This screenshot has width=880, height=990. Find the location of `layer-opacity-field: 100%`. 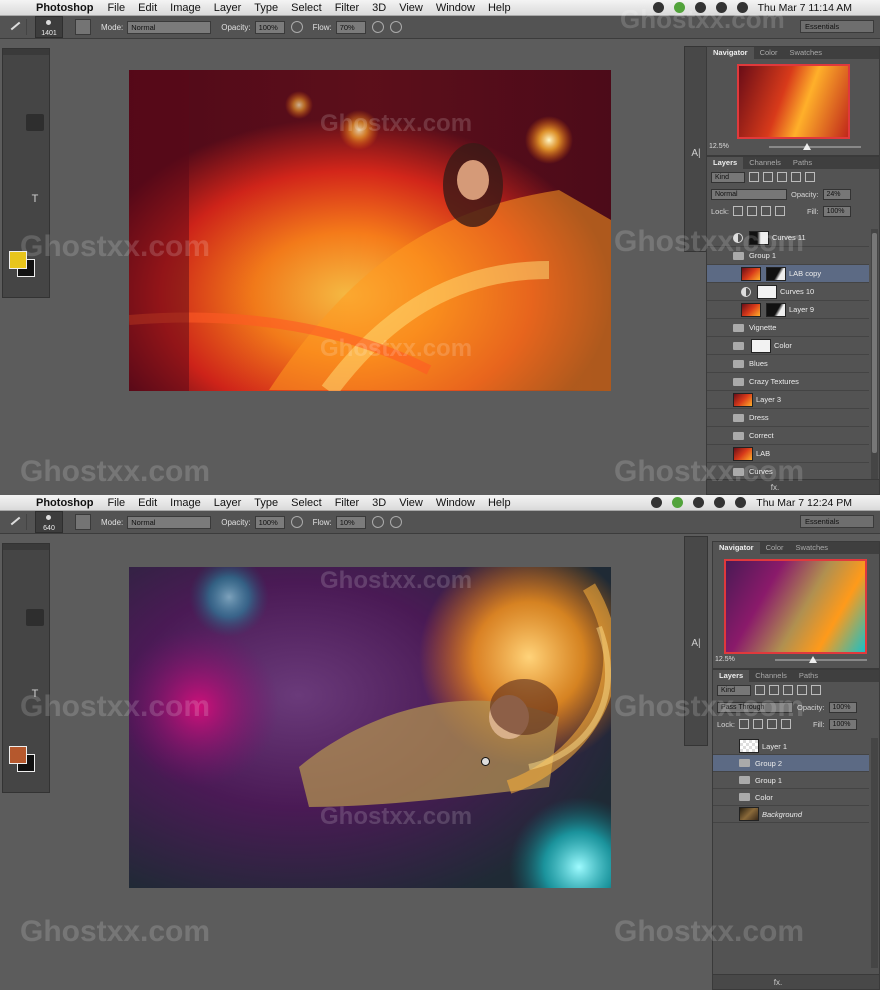

layer-opacity-field: 100% is located at coordinates (842, 707).